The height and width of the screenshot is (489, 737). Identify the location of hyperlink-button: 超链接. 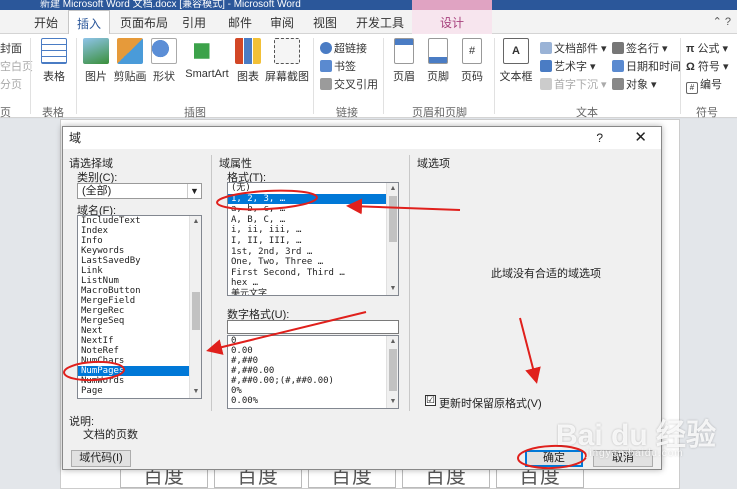
(343, 48).